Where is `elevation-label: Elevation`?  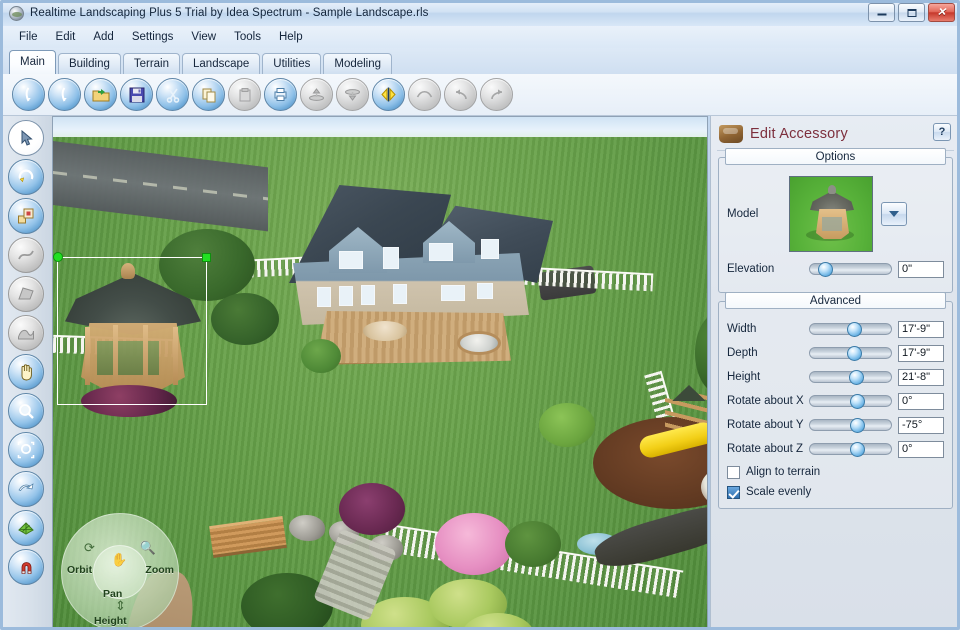 elevation-label: Elevation is located at coordinates (751, 269).